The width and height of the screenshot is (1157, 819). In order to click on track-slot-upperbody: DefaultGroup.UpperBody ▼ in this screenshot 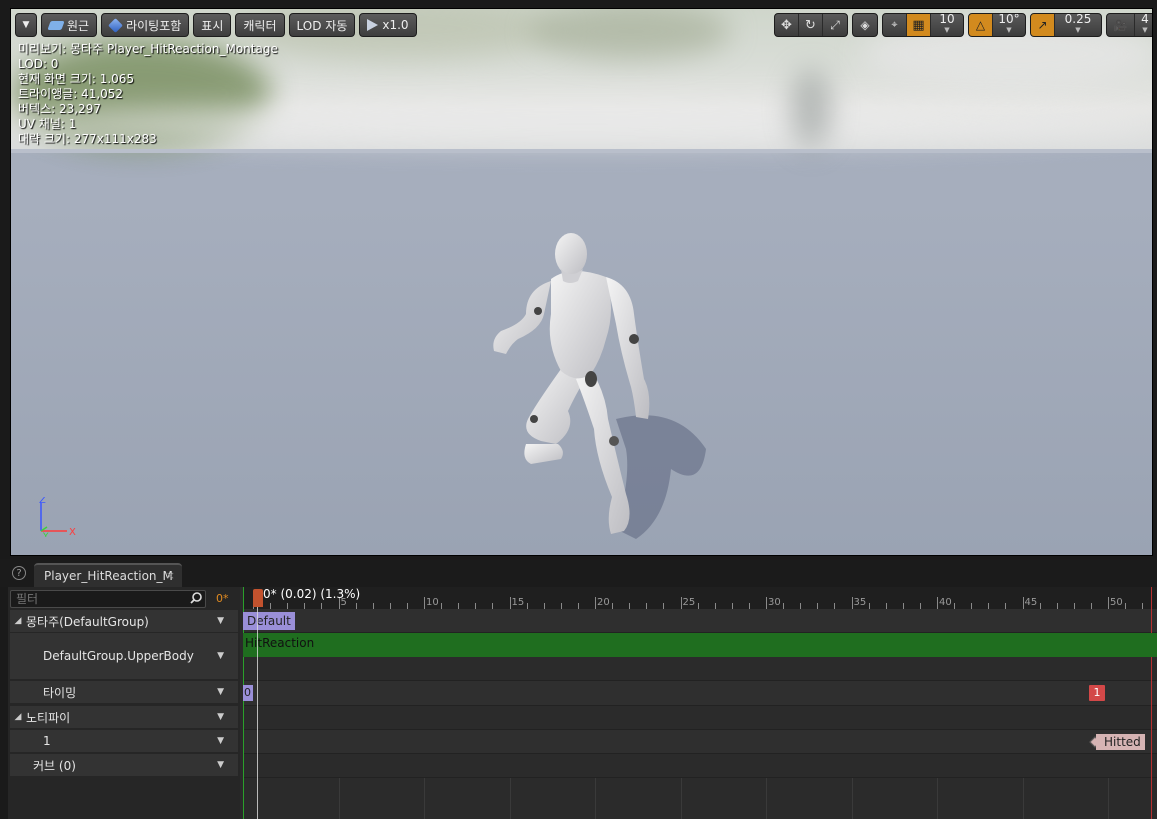, I will do `click(124, 656)`.